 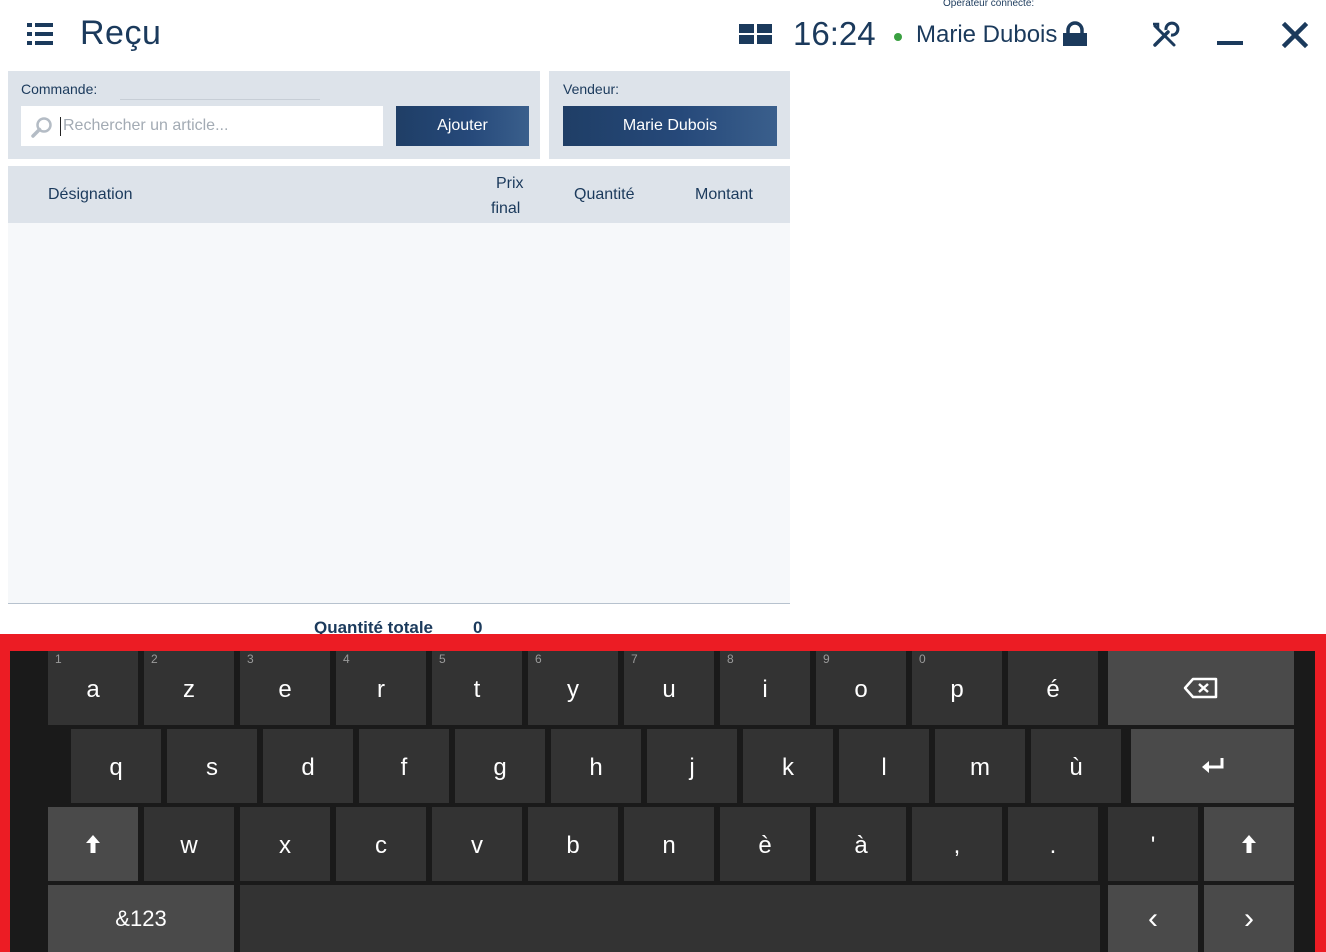 I want to click on shift-key-right, so click(x=1249, y=844).